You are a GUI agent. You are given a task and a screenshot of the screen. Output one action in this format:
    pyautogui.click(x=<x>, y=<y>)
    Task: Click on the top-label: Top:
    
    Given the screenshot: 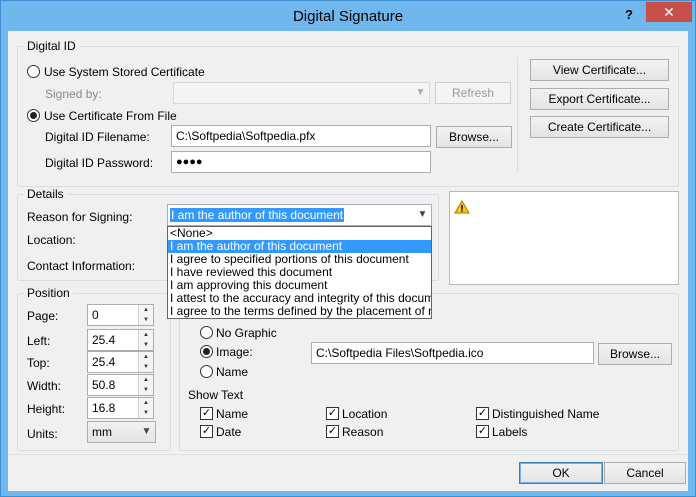 What is the action you would take?
    pyautogui.click(x=38, y=363)
    